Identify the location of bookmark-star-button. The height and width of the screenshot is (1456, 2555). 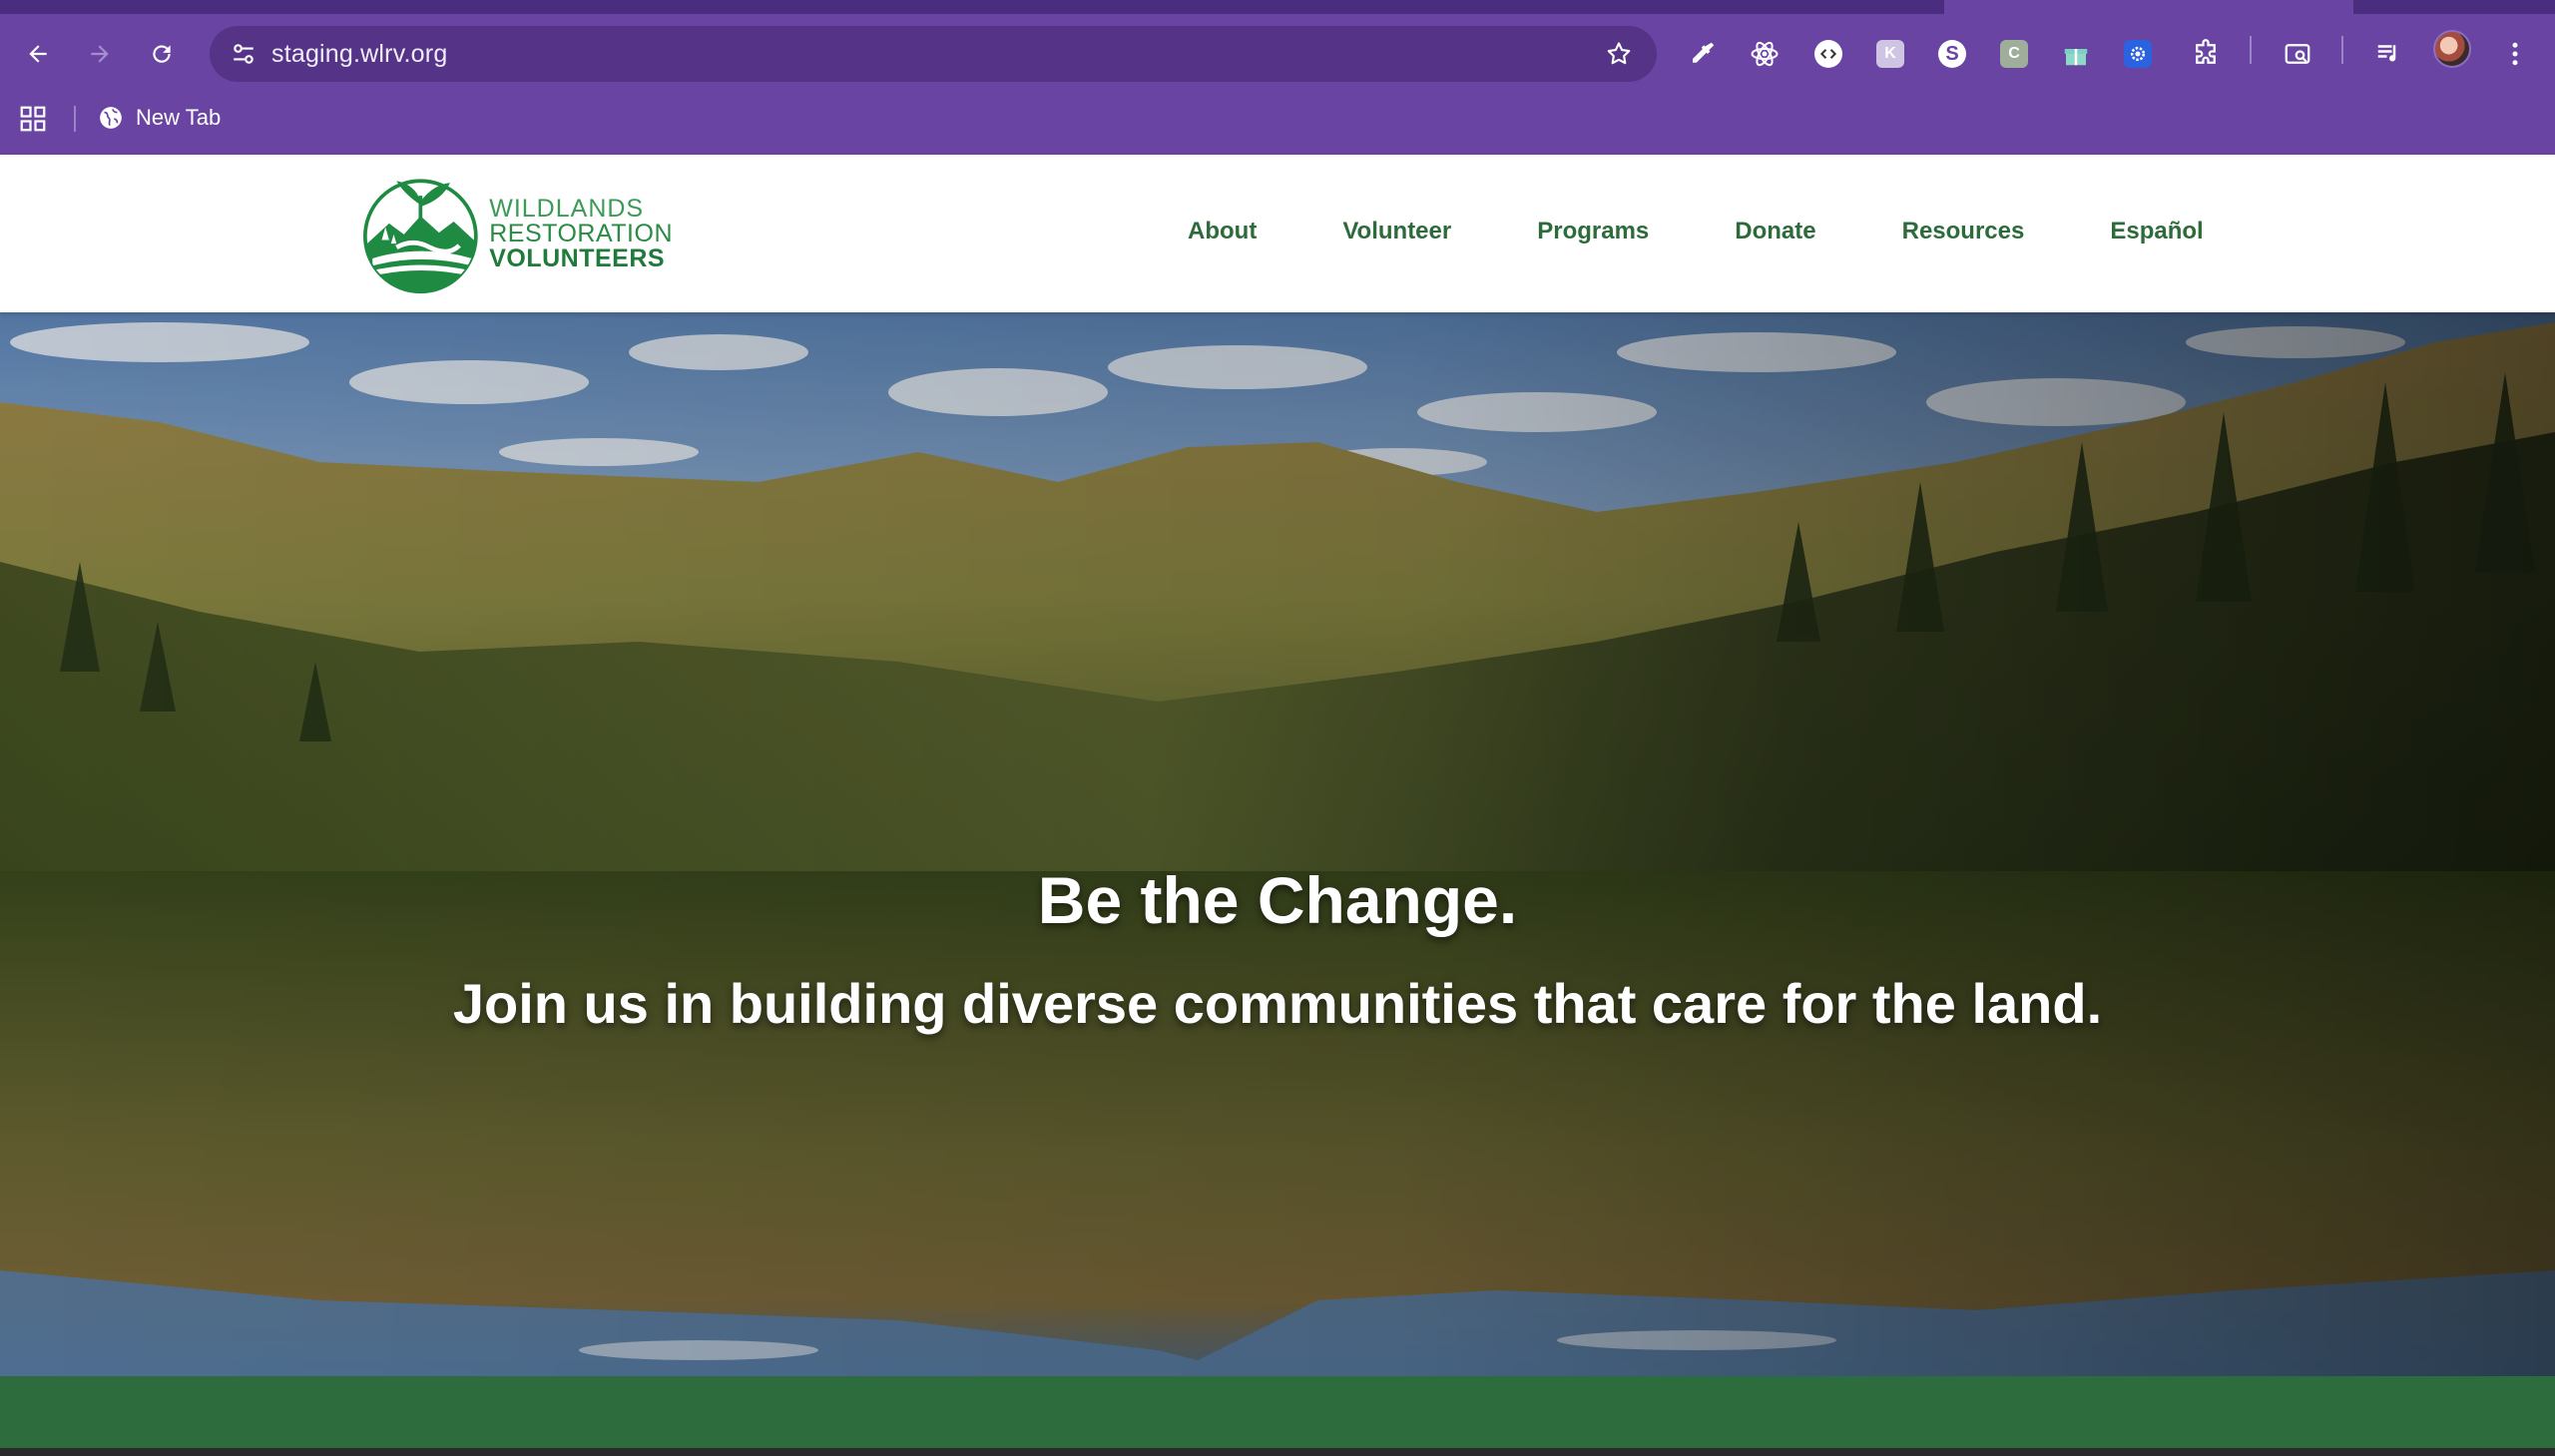
(1619, 54).